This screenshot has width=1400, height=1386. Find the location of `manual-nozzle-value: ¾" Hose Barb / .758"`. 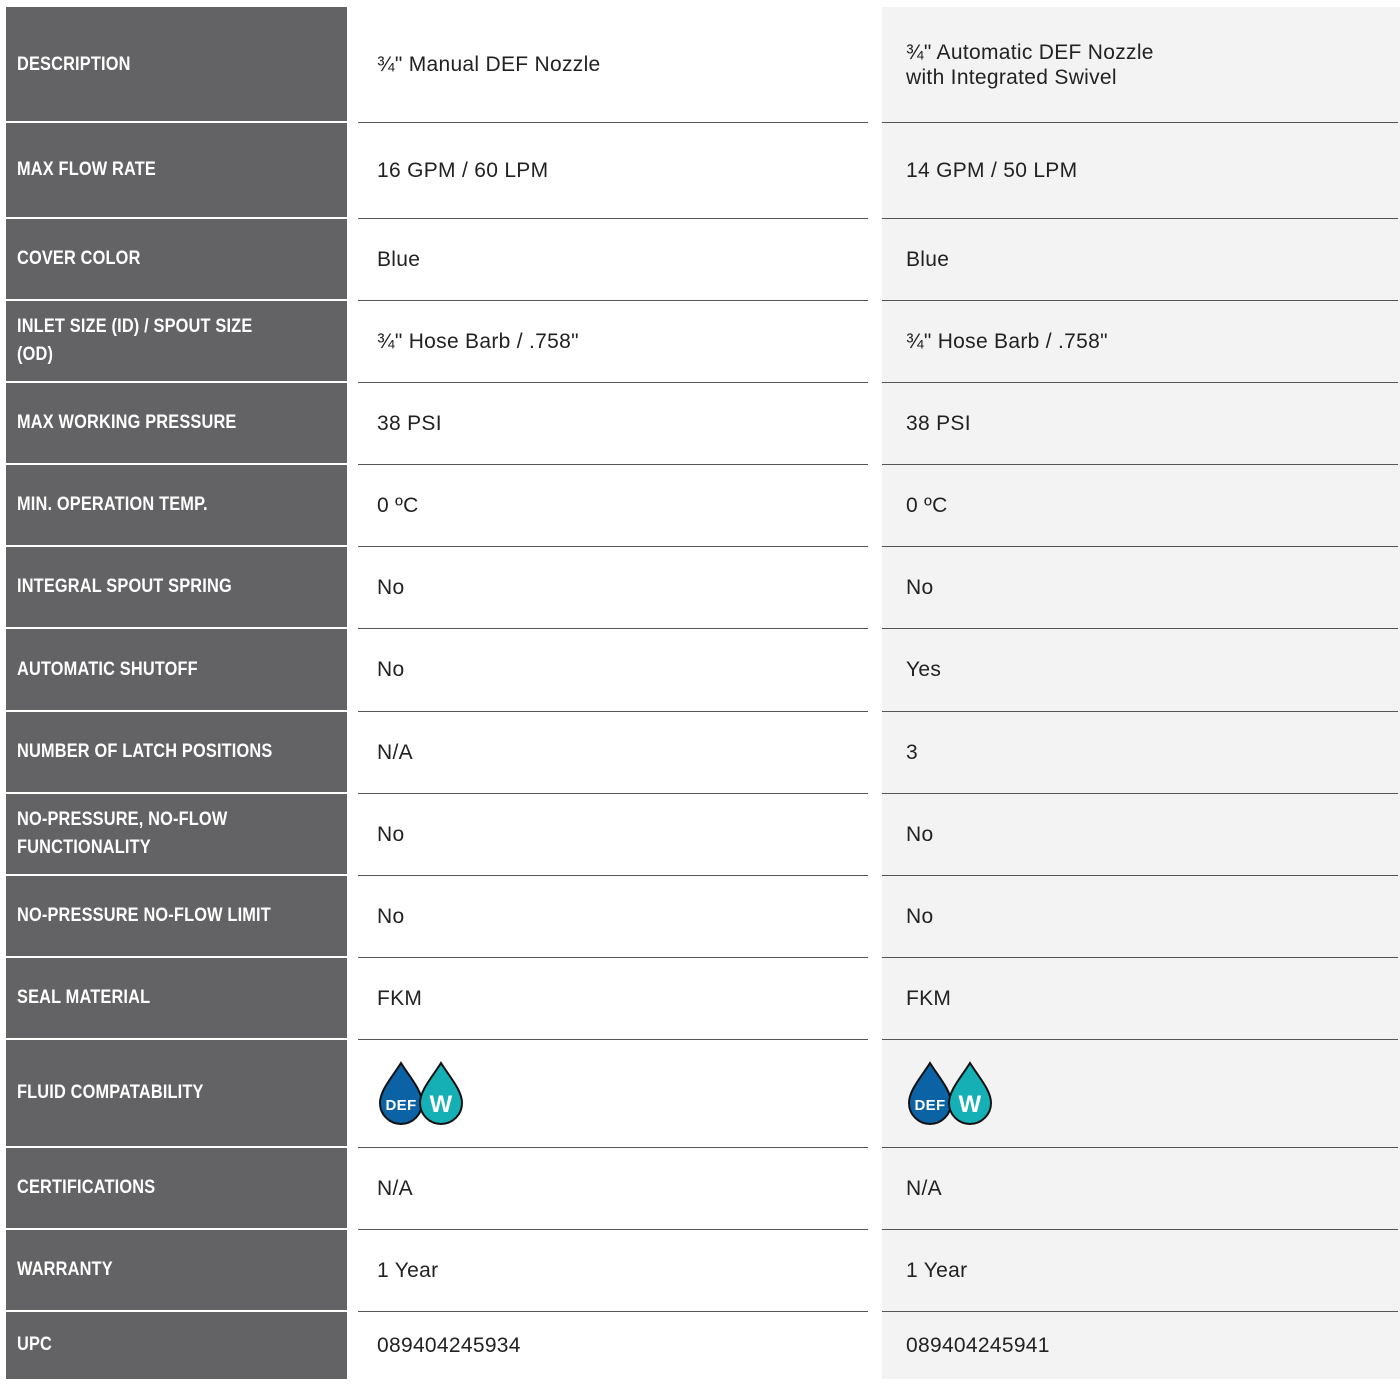

manual-nozzle-value: ¾" Hose Barb / .758" is located at coordinates (478, 341).